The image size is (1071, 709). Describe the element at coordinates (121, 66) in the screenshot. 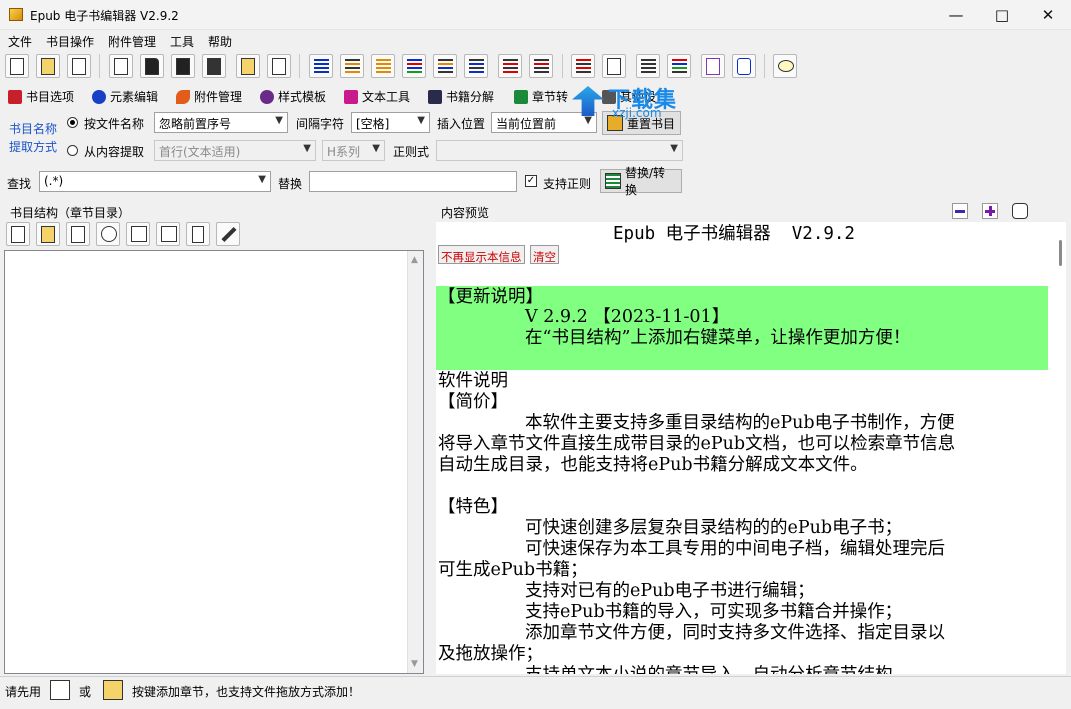

I see `new-file-icon` at that location.